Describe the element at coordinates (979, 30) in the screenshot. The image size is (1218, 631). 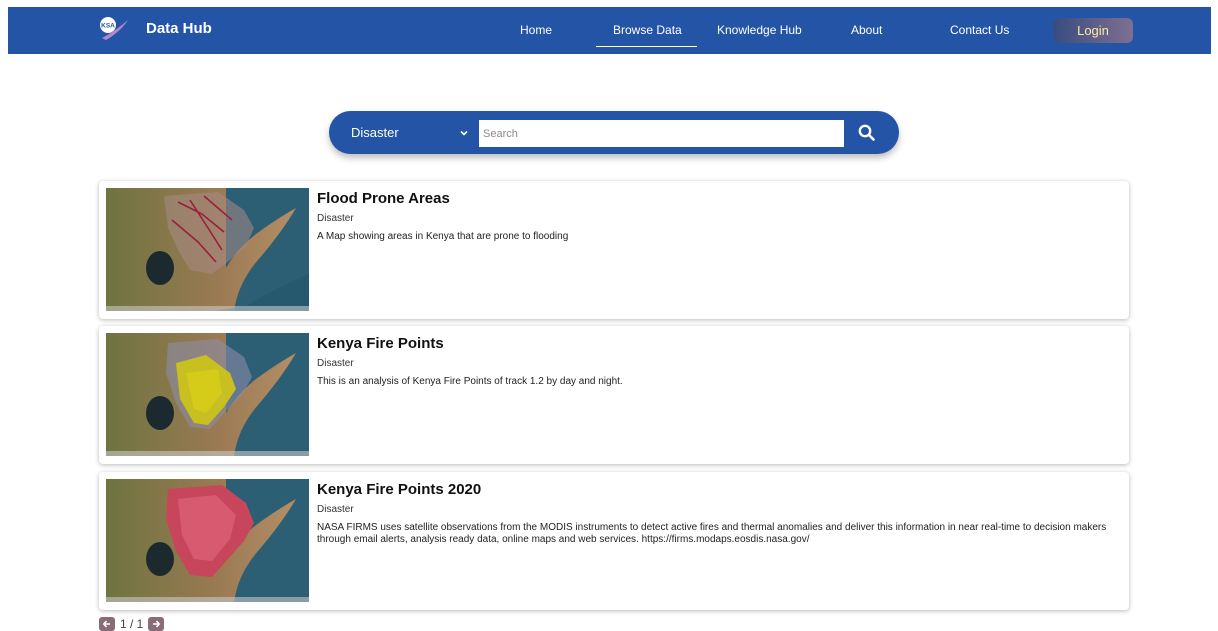
I see `nav-contact-us: Contact Us` at that location.